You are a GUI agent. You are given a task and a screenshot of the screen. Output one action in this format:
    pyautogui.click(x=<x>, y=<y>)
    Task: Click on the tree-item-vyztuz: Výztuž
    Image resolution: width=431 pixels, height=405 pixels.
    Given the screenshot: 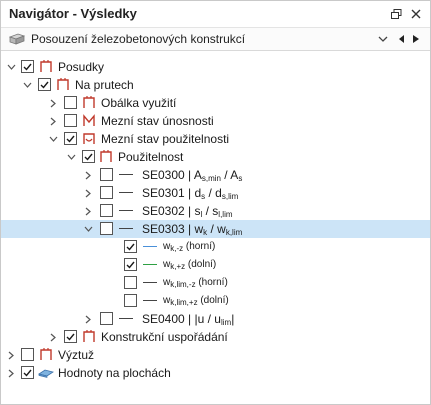 What is the action you would take?
    pyautogui.click(x=215, y=355)
    